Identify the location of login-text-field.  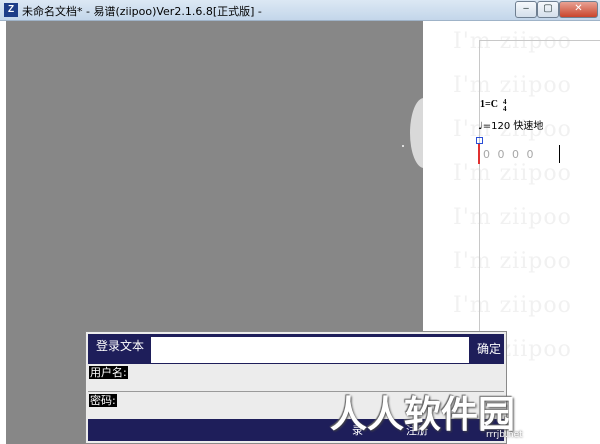
(310, 350).